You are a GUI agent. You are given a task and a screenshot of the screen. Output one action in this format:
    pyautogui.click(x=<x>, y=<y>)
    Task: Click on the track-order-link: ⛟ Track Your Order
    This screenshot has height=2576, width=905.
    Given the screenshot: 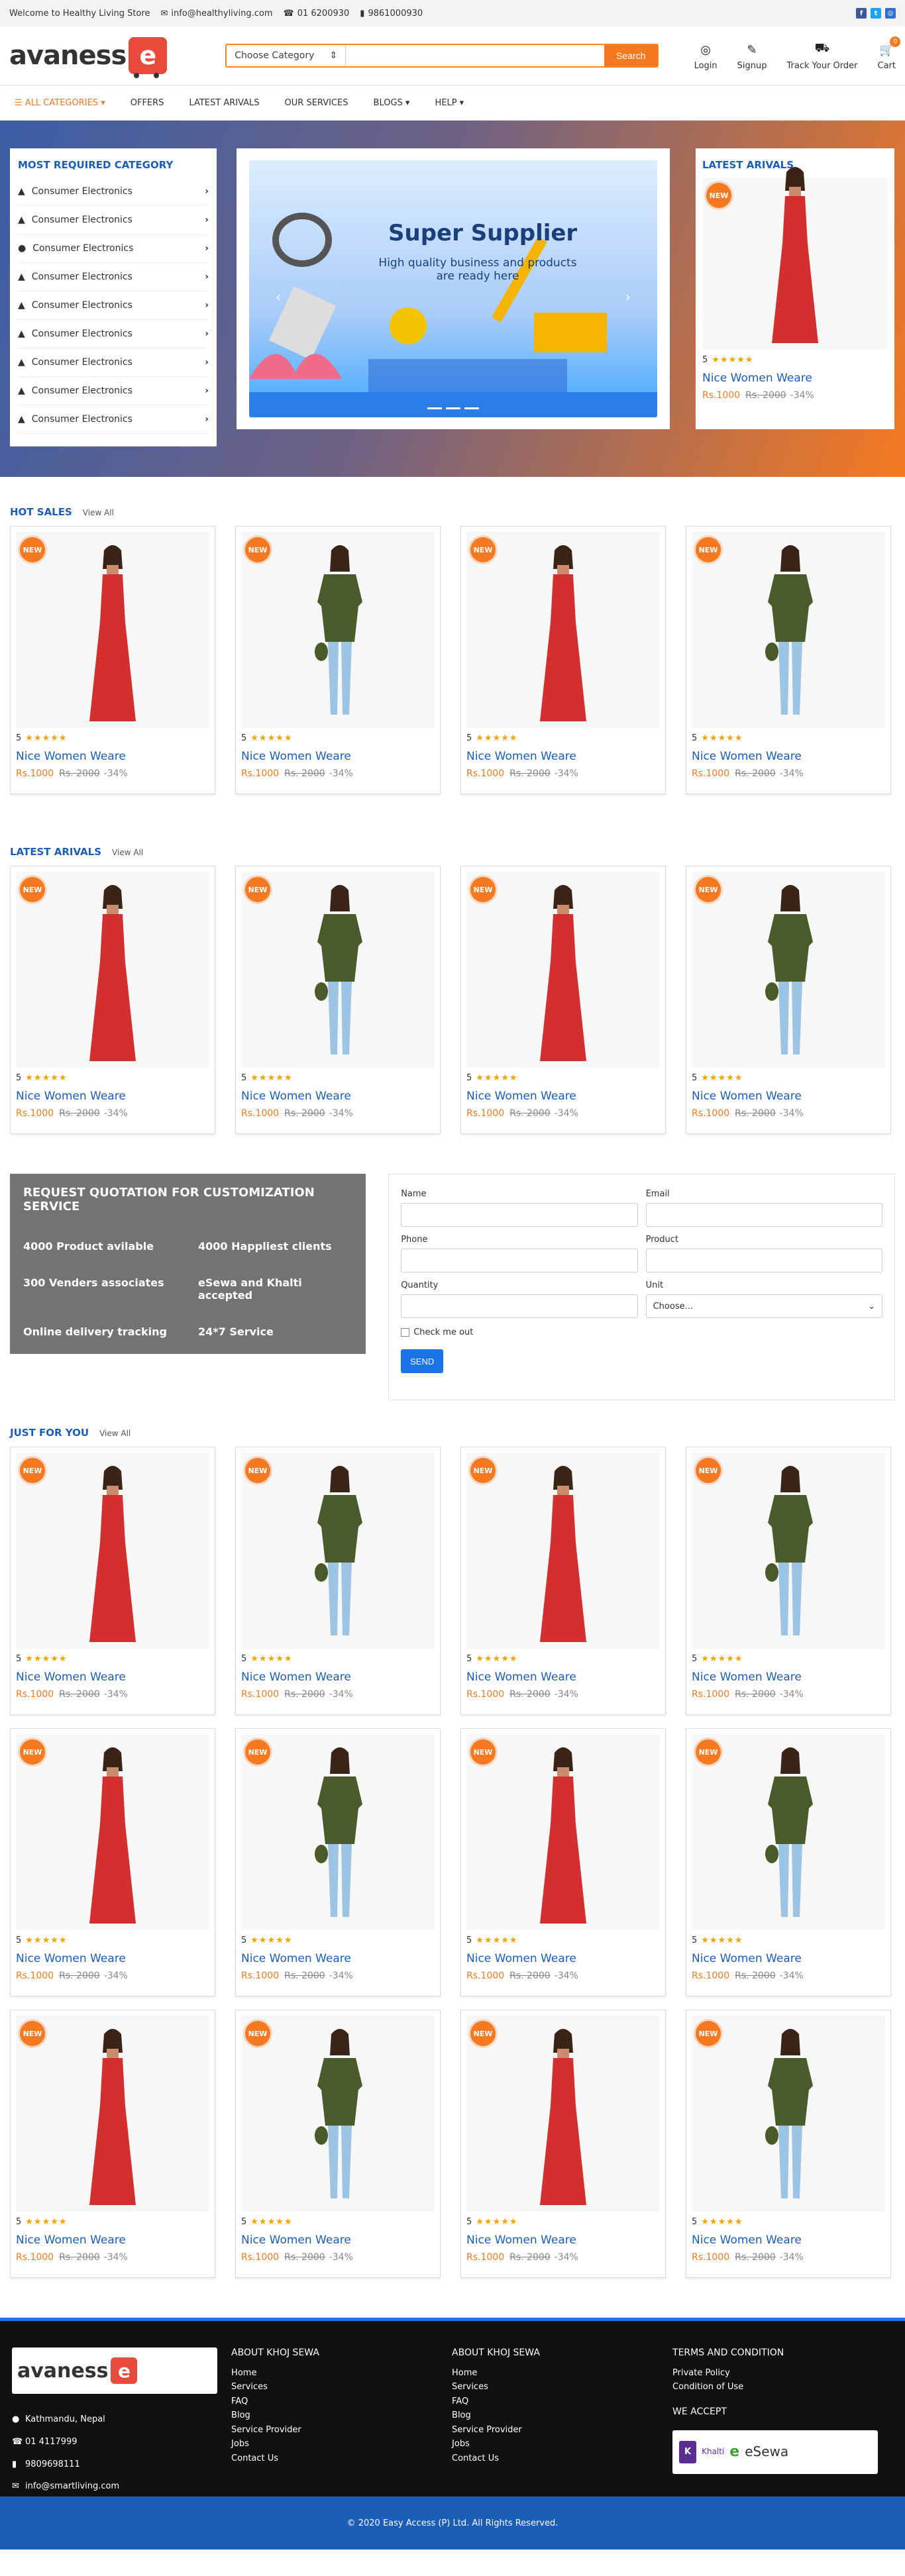 What is the action you would take?
    pyautogui.click(x=822, y=56)
    